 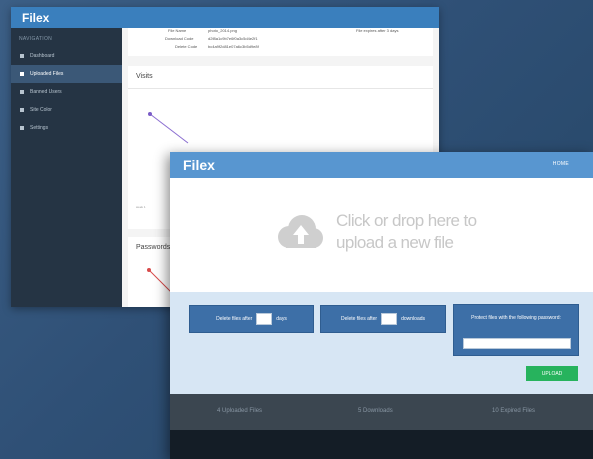 What do you see at coordinates (377, 30) in the screenshot?
I see `expiry-note: File expires after 3 days` at bounding box center [377, 30].